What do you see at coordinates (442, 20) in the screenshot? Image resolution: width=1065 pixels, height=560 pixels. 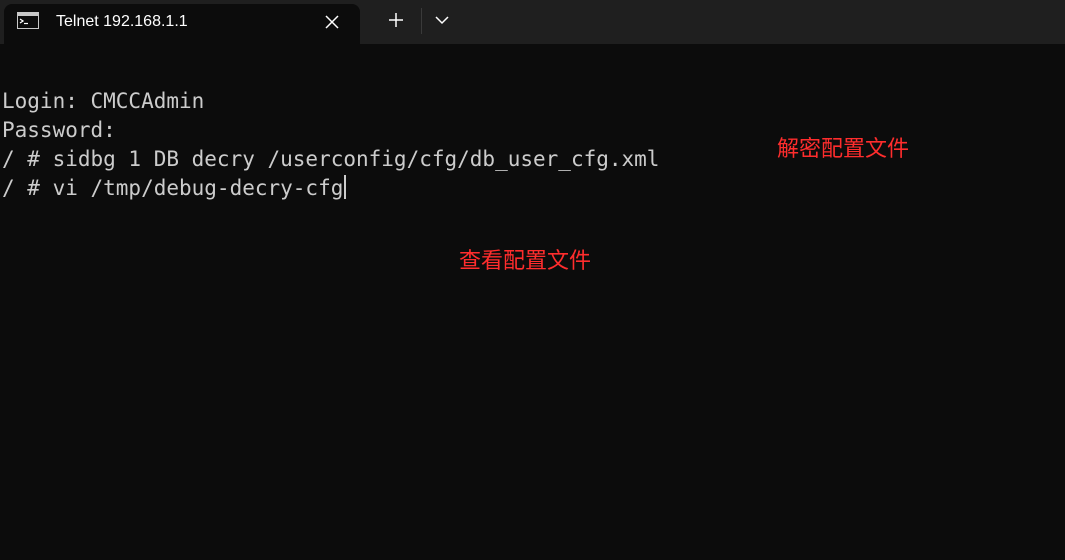 I see `chevron-down-icon` at bounding box center [442, 20].